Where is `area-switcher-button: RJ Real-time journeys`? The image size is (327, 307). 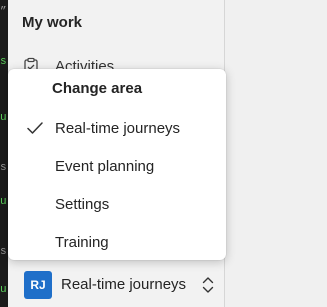
area-switcher-button: RJ Real-time journeys is located at coordinates (120, 285).